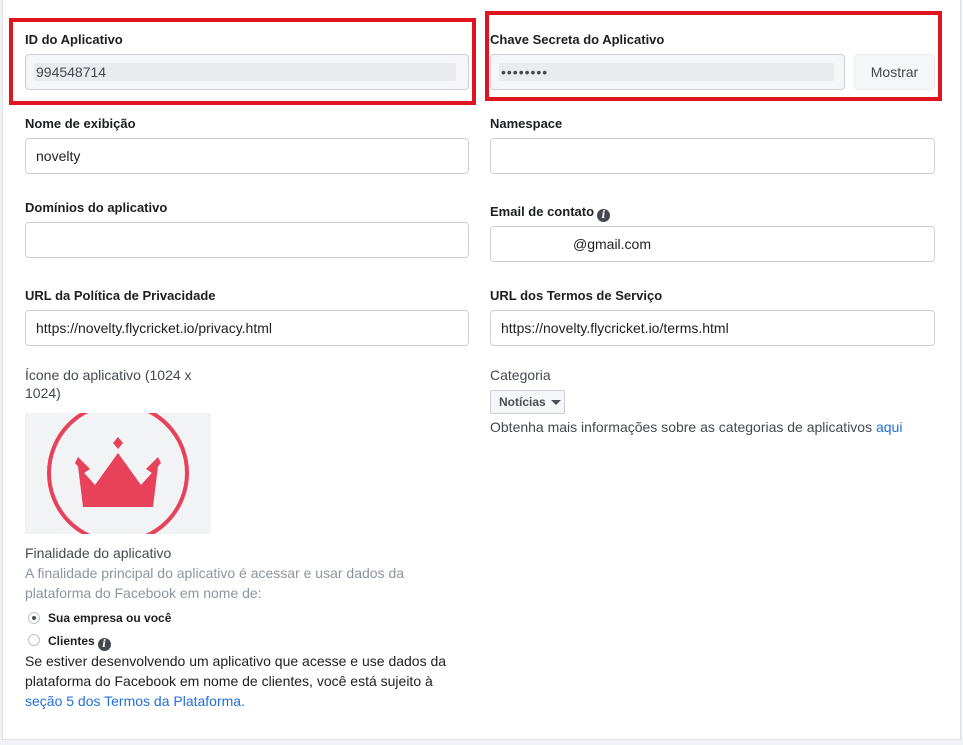 The height and width of the screenshot is (745, 963). Describe the element at coordinates (247, 156) in the screenshot. I see `display-name-input: novelty` at that location.